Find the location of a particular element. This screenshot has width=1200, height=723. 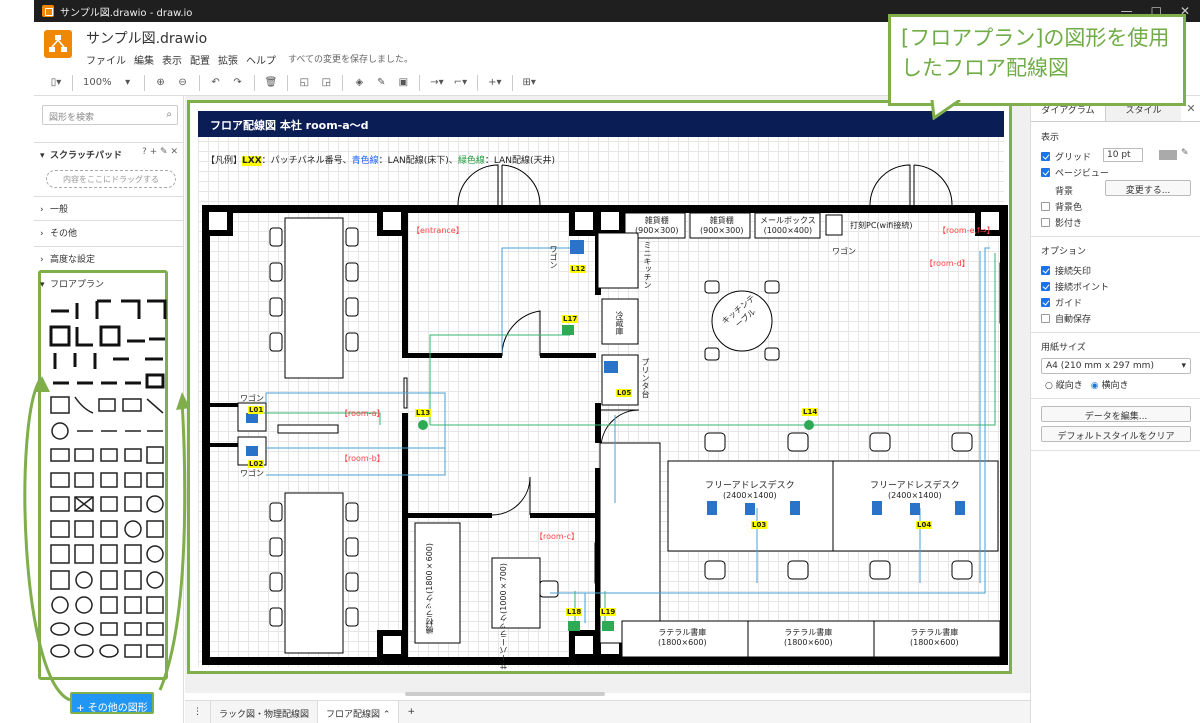

free-desk-1: フリーアドレスデスク (2400×1400) is located at coordinates (750, 489).